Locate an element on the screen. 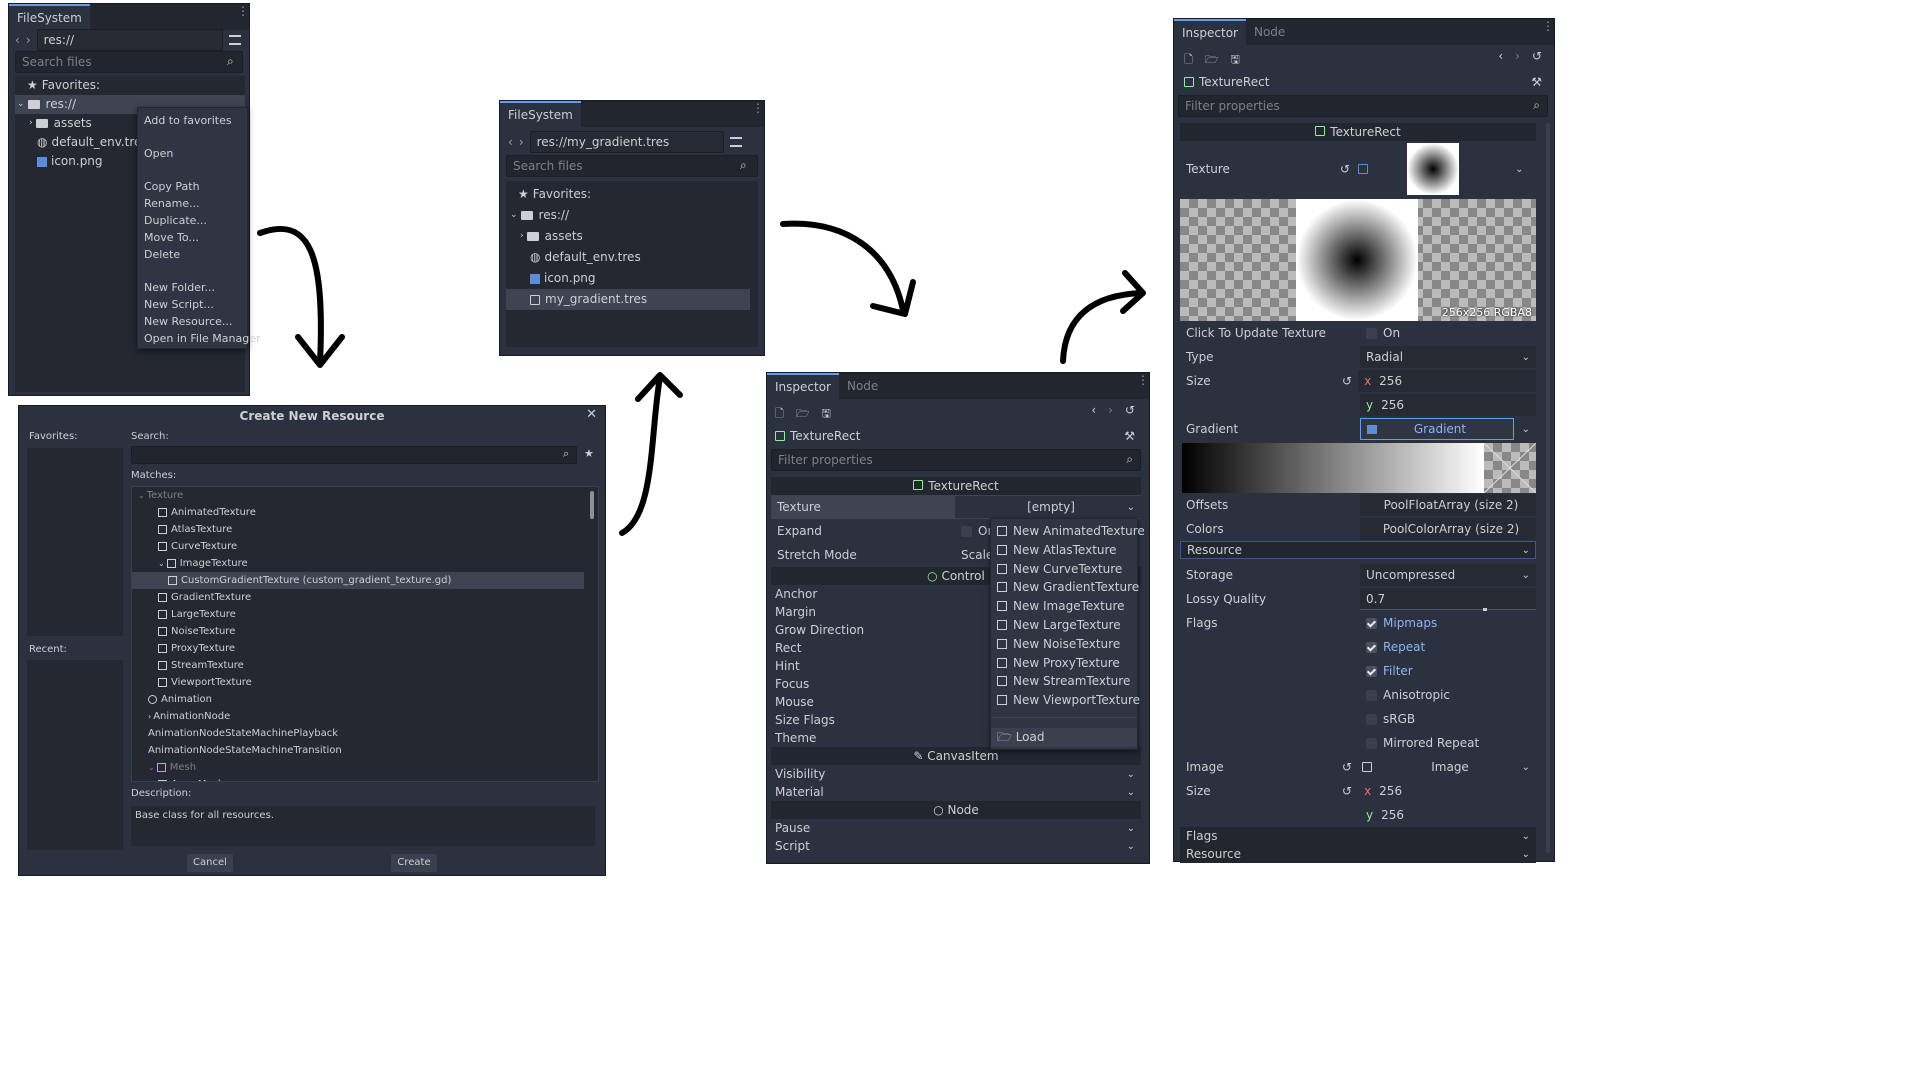 The width and height of the screenshot is (1920, 1080). section-flags: Flags ⌄ is located at coordinates (1358, 836).